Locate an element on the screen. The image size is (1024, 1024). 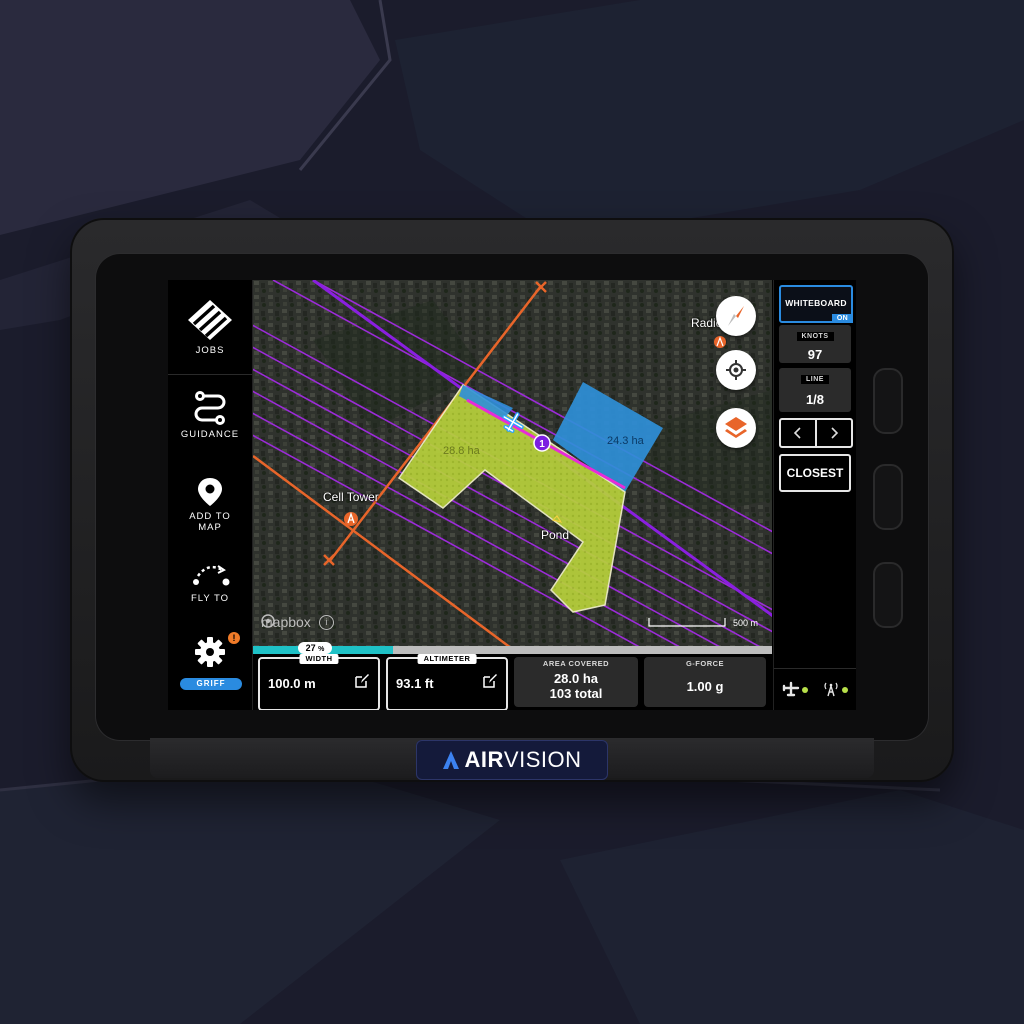
line-box: LINE 1/8 is located at coordinates (815, 390).